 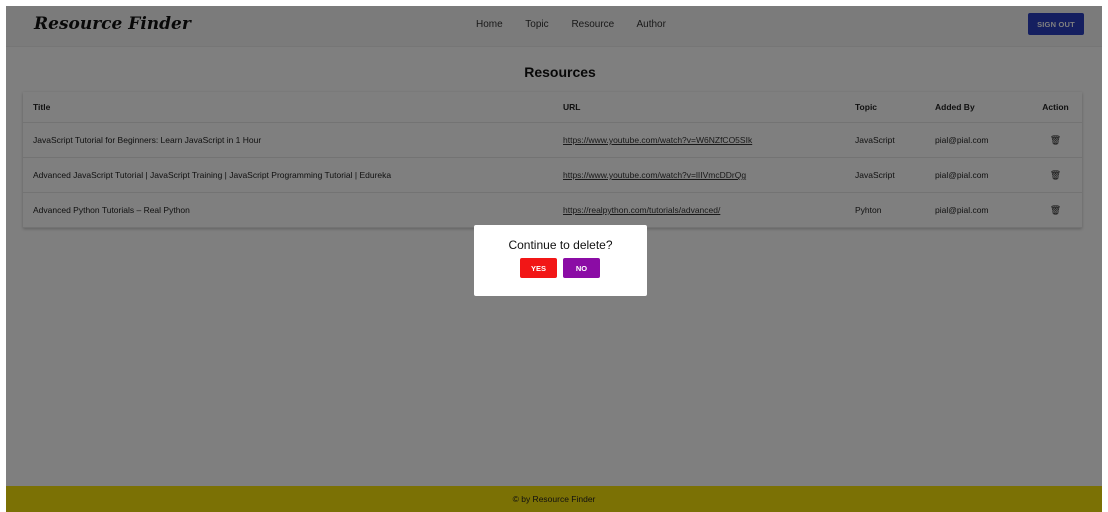 I want to click on no-button: NO, so click(x=581, y=268).